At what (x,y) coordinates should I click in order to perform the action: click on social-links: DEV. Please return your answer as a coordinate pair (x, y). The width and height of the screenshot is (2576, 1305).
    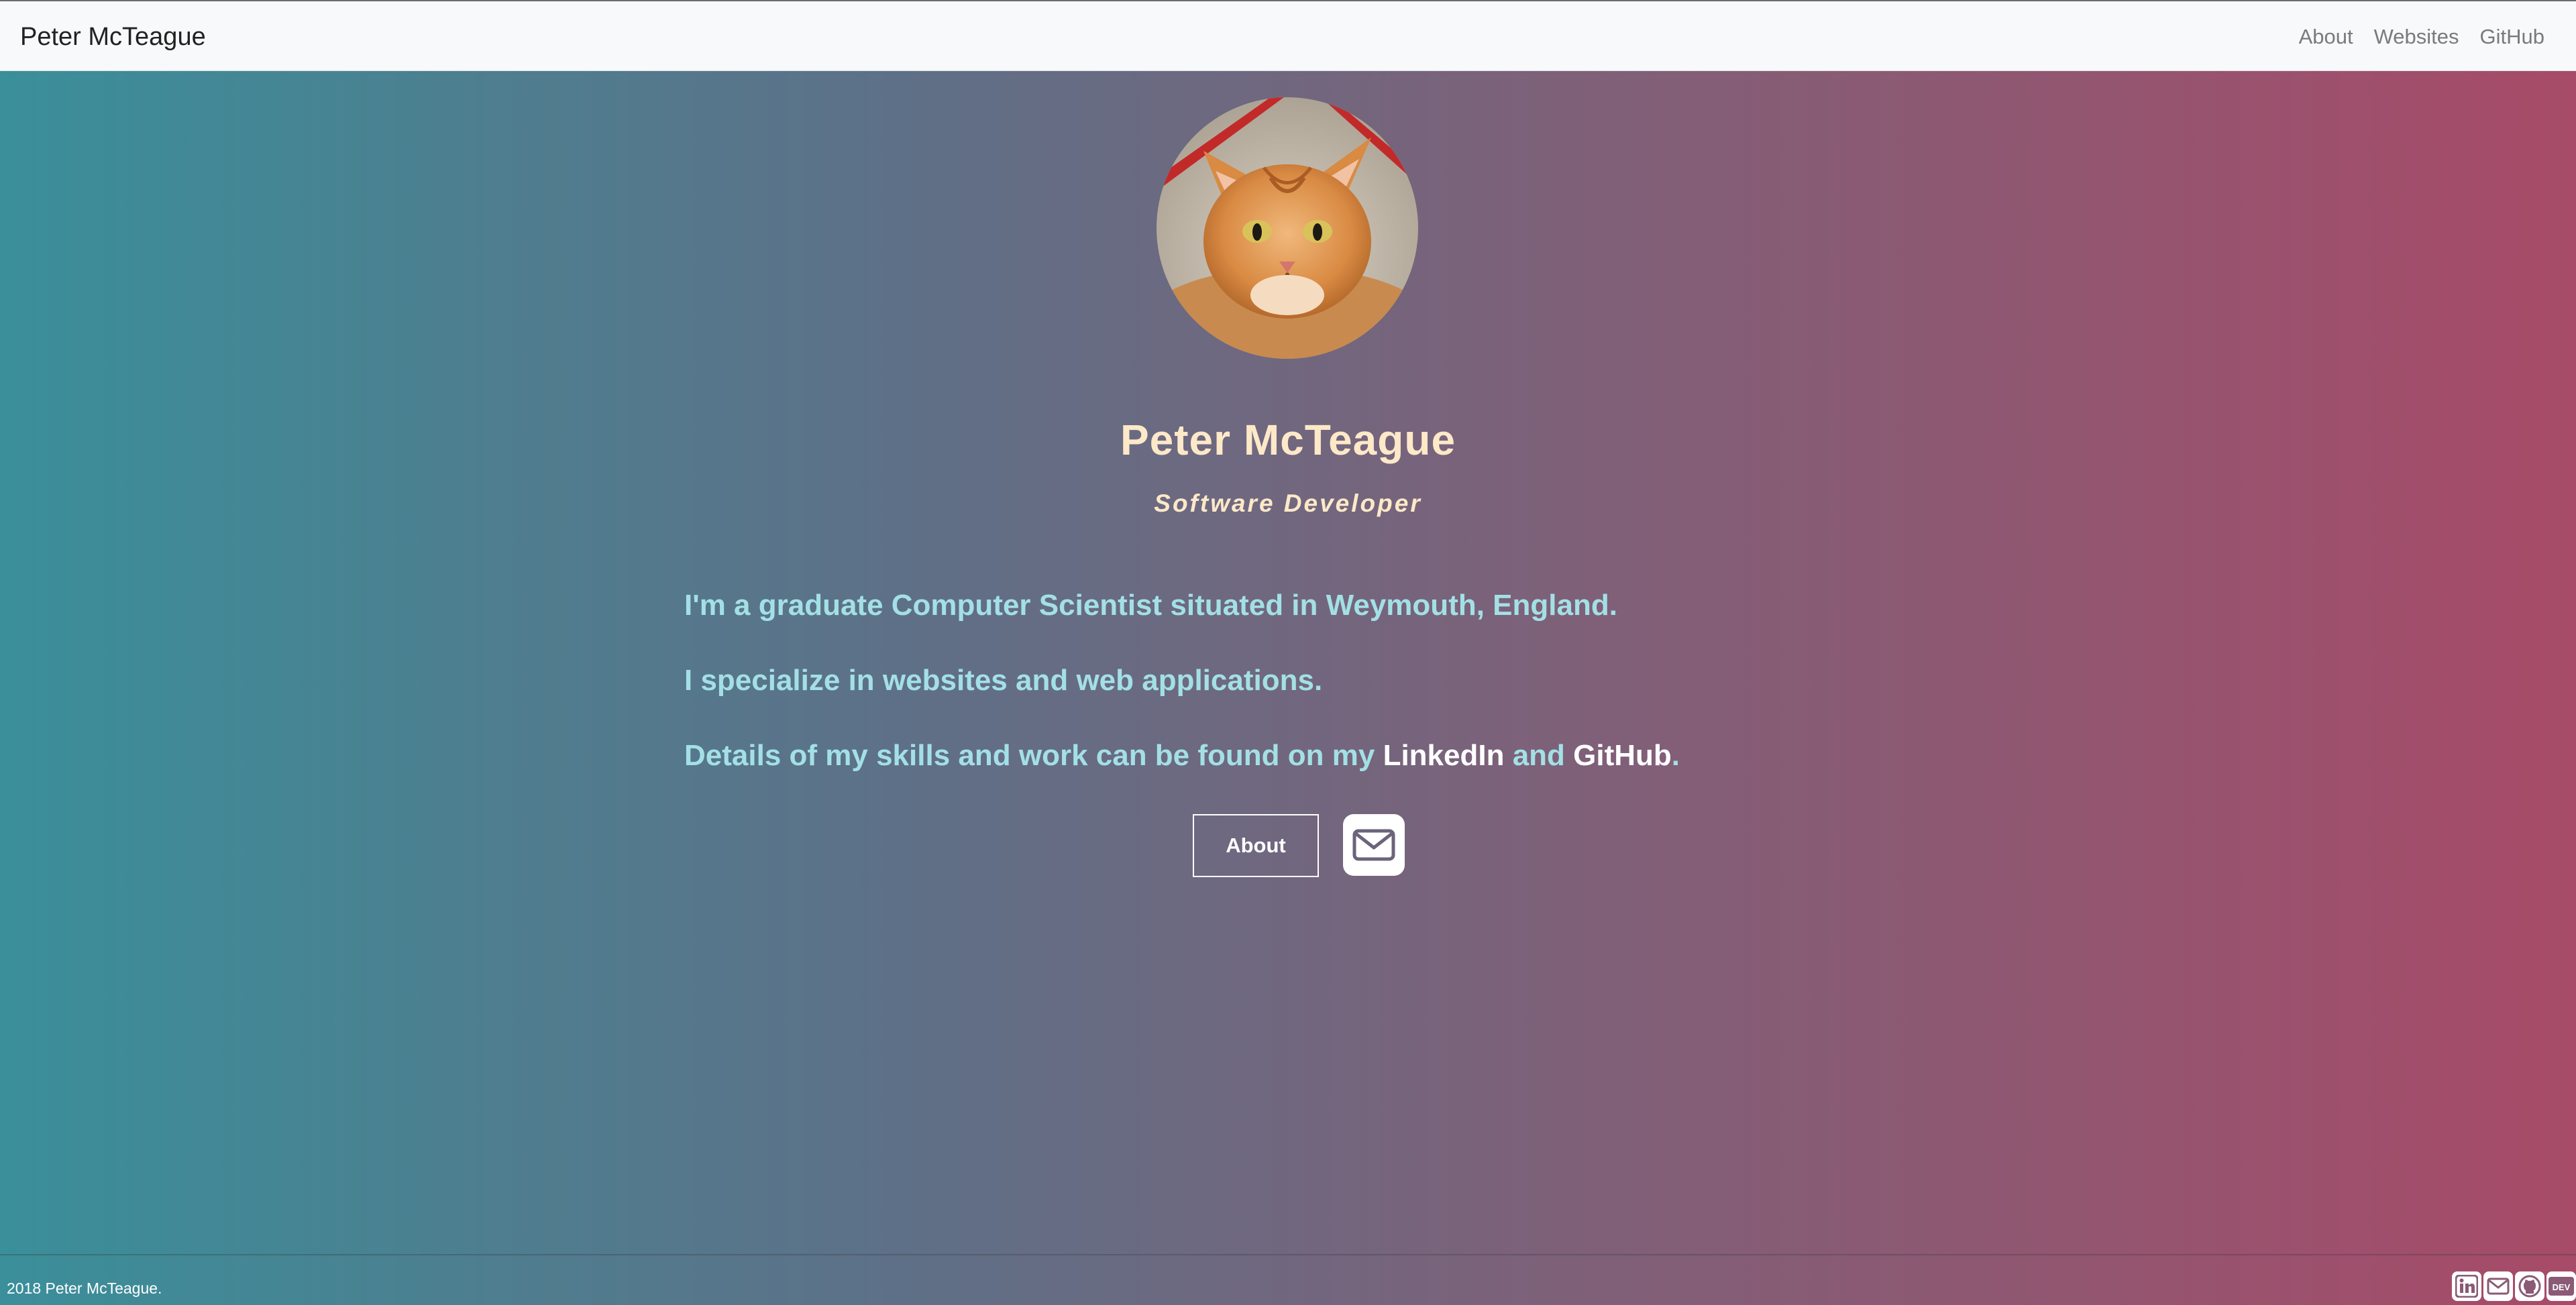
    Looking at the image, I should click on (2513, 1286).